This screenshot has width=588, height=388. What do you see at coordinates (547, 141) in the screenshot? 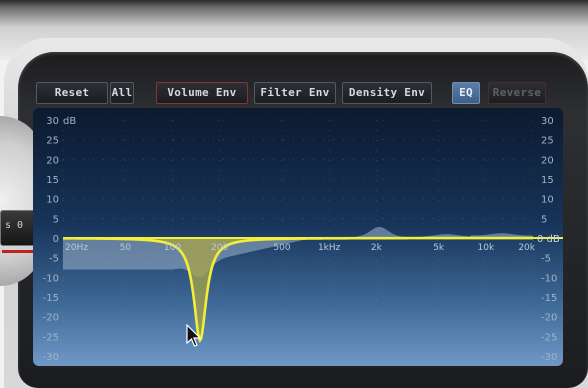
I see `db-tick-right: 25` at bounding box center [547, 141].